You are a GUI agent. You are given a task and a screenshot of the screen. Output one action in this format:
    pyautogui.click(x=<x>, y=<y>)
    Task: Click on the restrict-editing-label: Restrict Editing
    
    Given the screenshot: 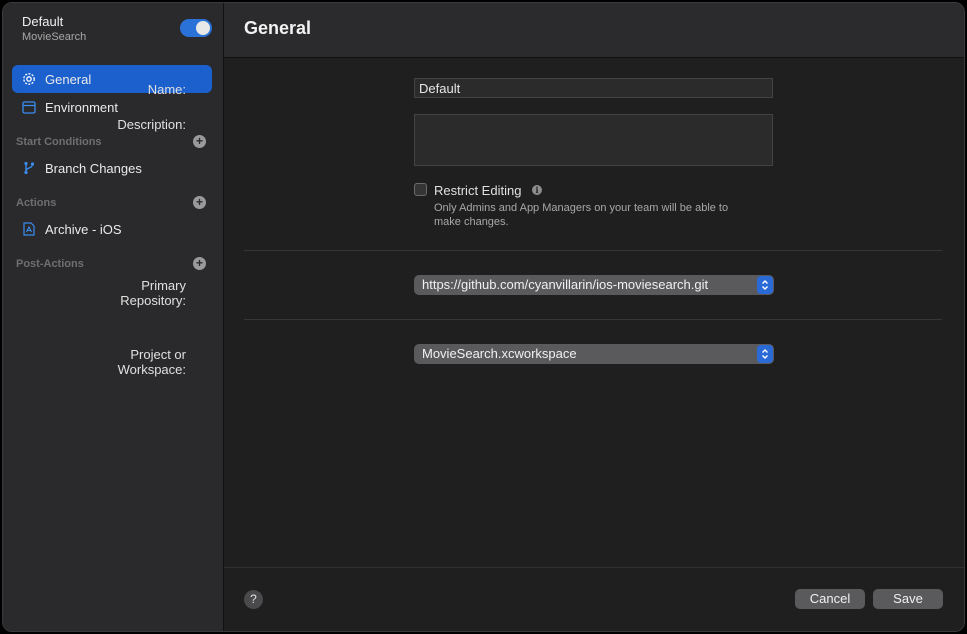 What is the action you would take?
    pyautogui.click(x=478, y=190)
    